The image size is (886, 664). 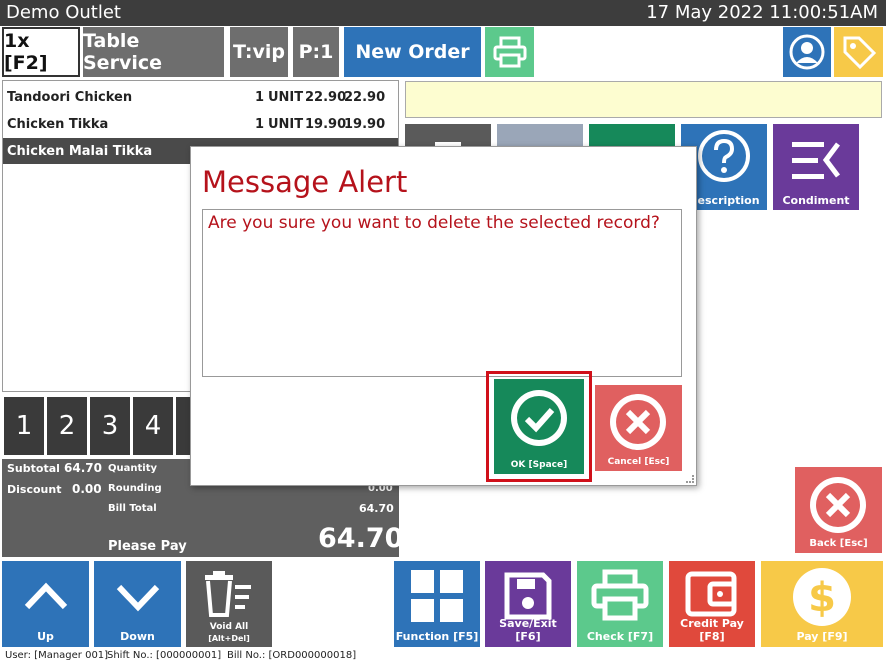 I want to click on void-all-button: Void All [Alt+Del], so click(x=229, y=604).